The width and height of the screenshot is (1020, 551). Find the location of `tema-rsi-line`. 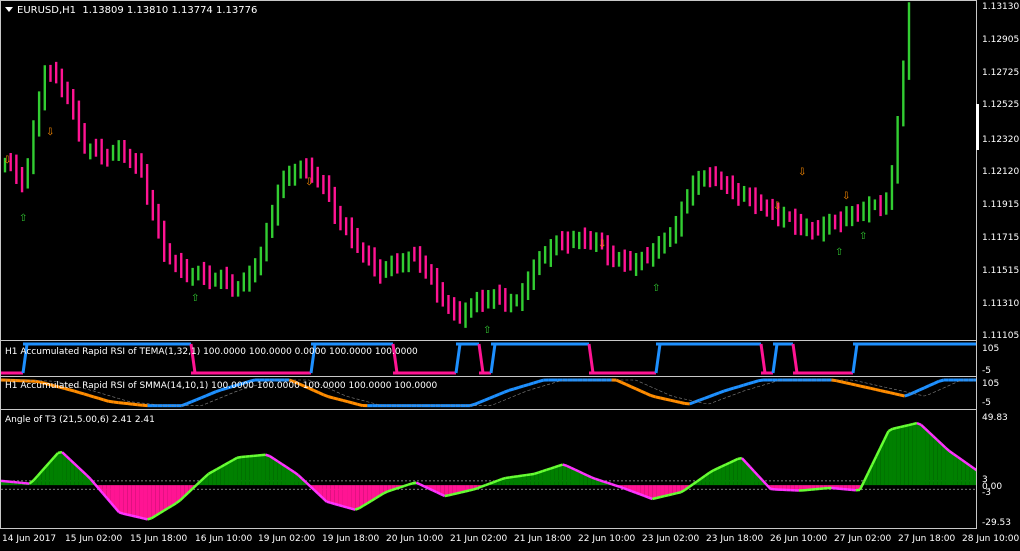

tema-rsi-line is located at coordinates (855, 358).